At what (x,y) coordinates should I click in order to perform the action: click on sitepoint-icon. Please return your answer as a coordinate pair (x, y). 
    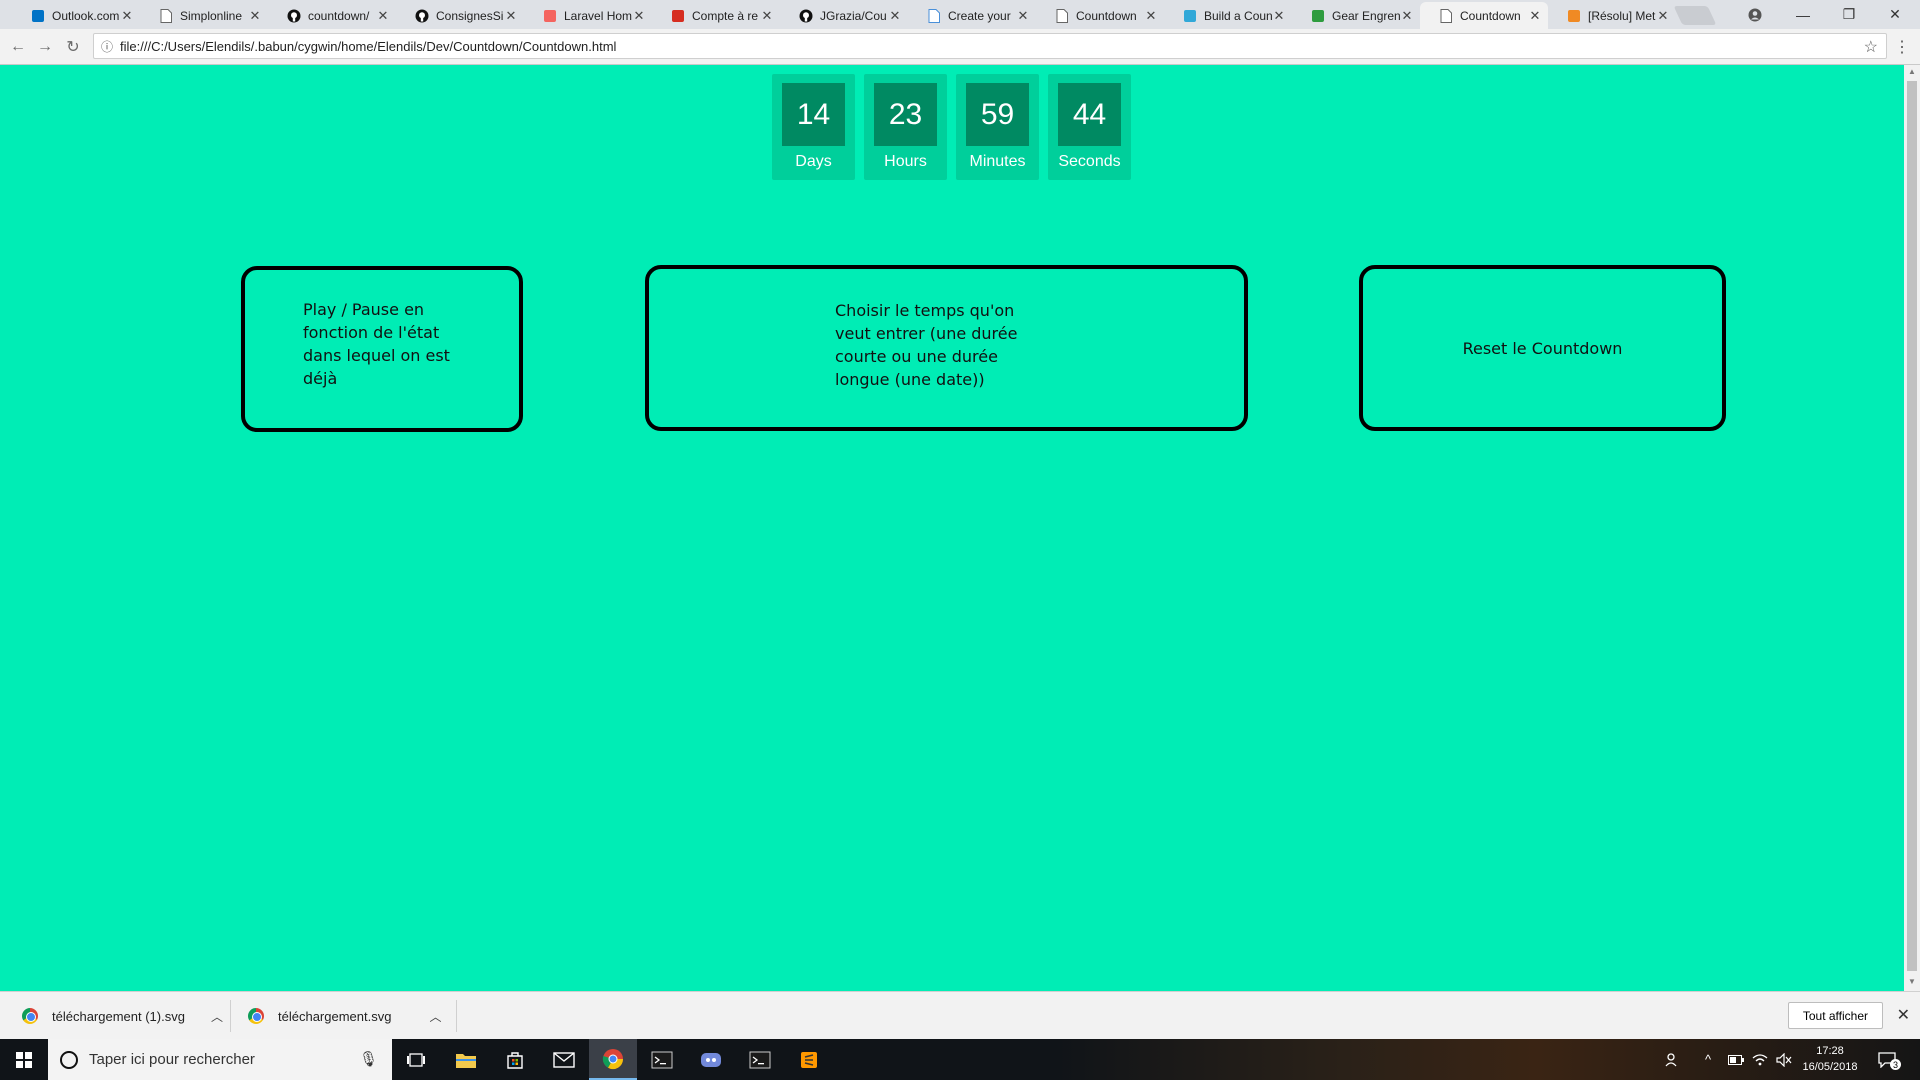
    Looking at the image, I should click on (1190, 16).